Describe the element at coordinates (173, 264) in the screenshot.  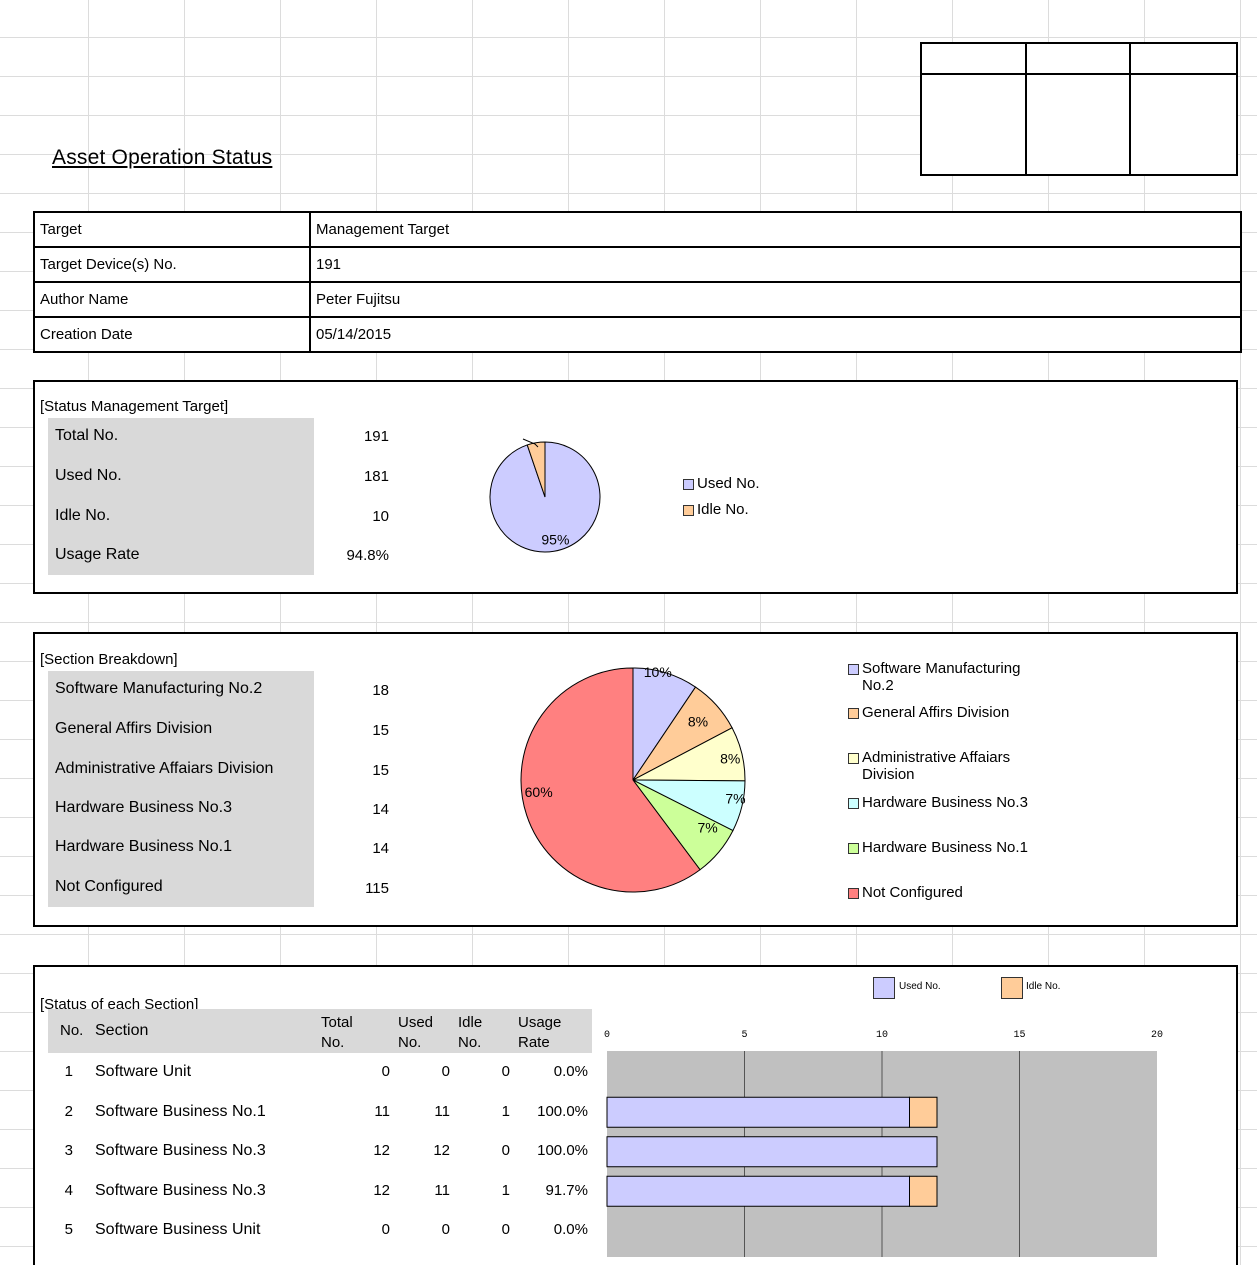
I see `info-key: Target Device(s) No.` at that location.